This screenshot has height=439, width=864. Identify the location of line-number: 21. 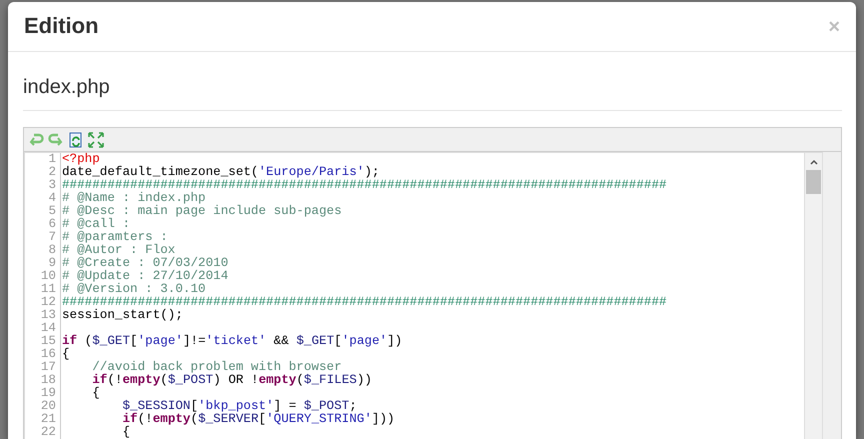
(48, 419).